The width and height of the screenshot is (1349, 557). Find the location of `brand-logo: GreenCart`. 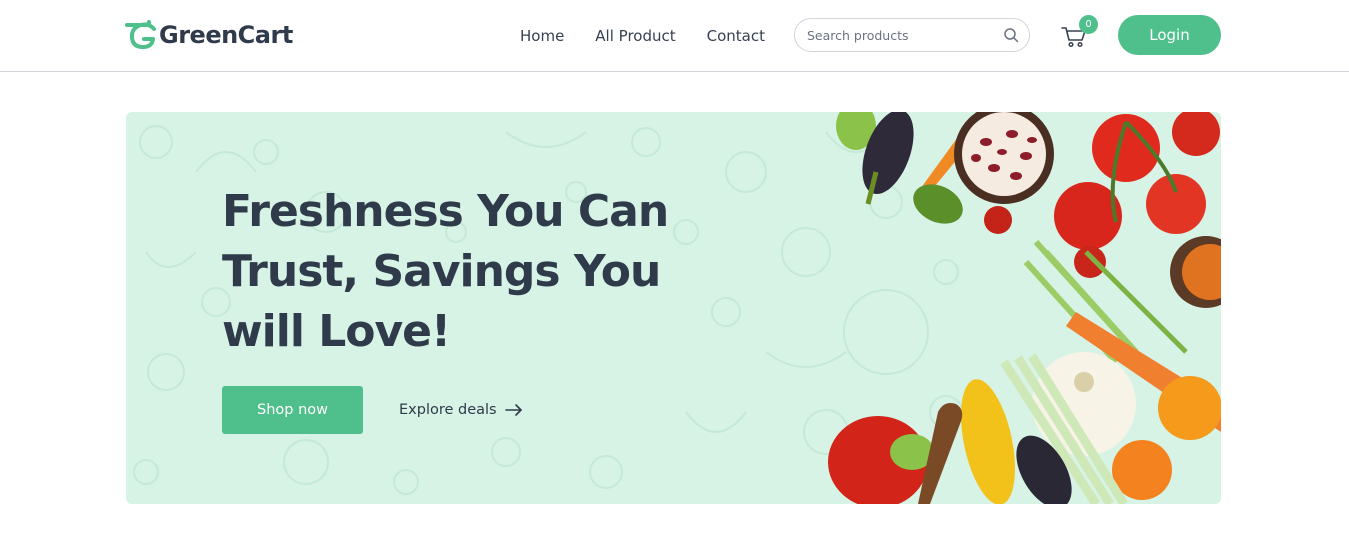

brand-logo: GreenCart is located at coordinates (209, 35).